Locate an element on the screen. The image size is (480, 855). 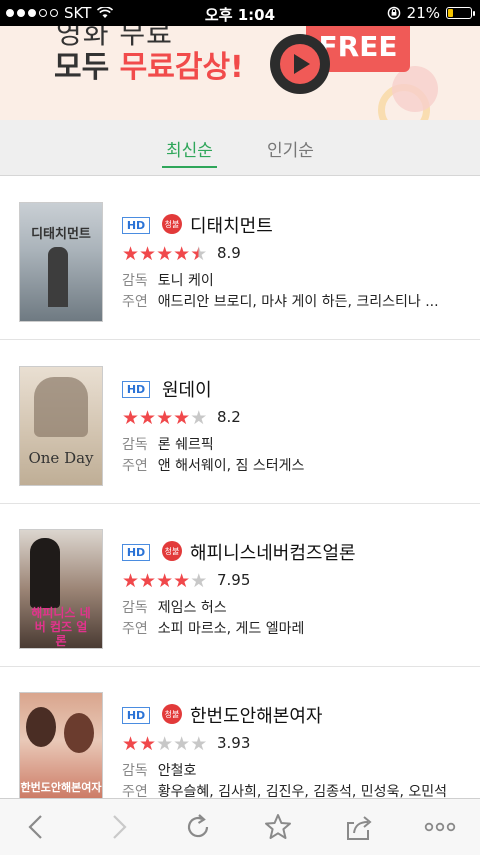
poster-title: 디태치먼트 is located at coordinates (61, 234).